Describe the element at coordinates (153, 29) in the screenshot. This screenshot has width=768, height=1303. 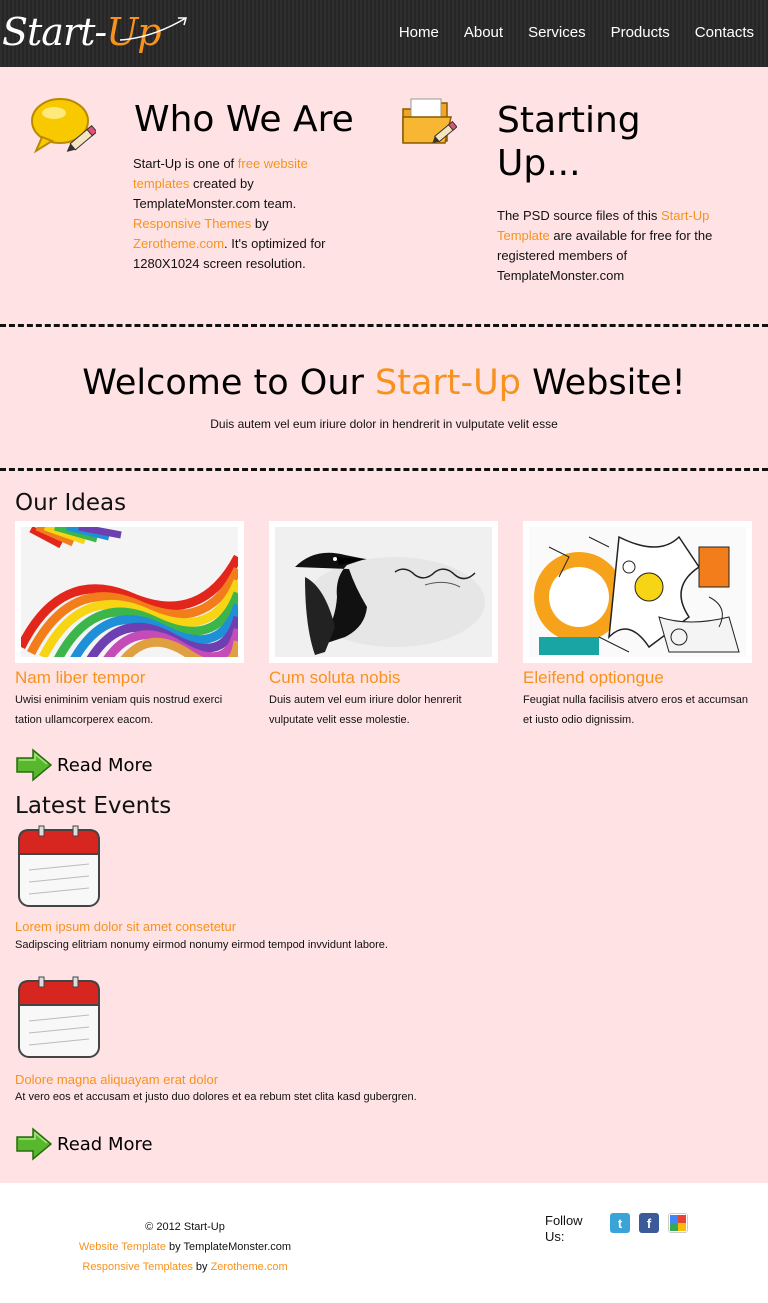
I see `logo-swoosh-icon` at that location.